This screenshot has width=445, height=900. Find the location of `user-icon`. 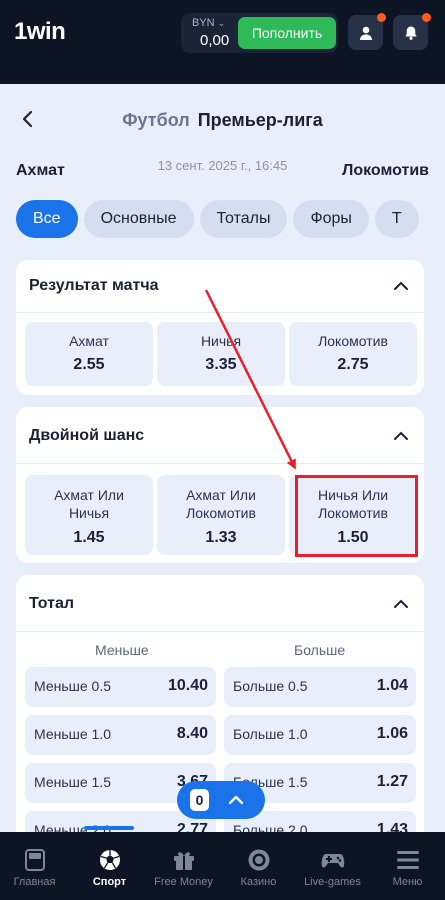

user-icon is located at coordinates (365, 33).